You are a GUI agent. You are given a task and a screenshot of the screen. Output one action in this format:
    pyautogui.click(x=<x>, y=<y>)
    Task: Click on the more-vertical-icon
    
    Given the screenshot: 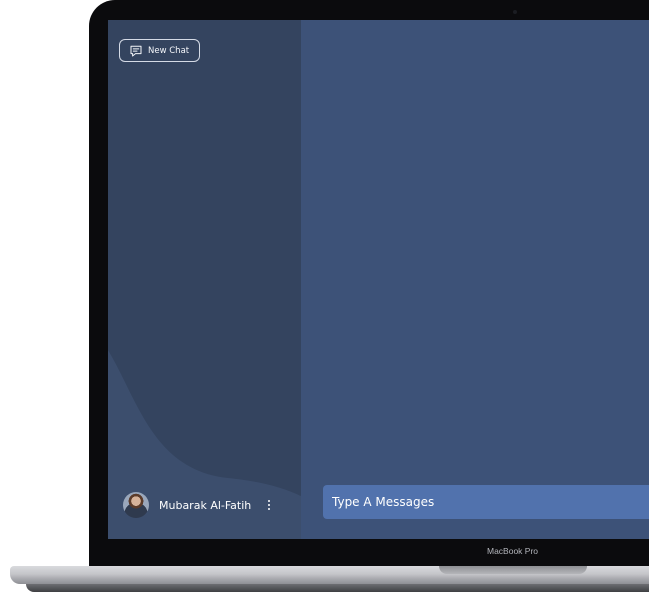 What is the action you would take?
    pyautogui.click(x=269, y=505)
    